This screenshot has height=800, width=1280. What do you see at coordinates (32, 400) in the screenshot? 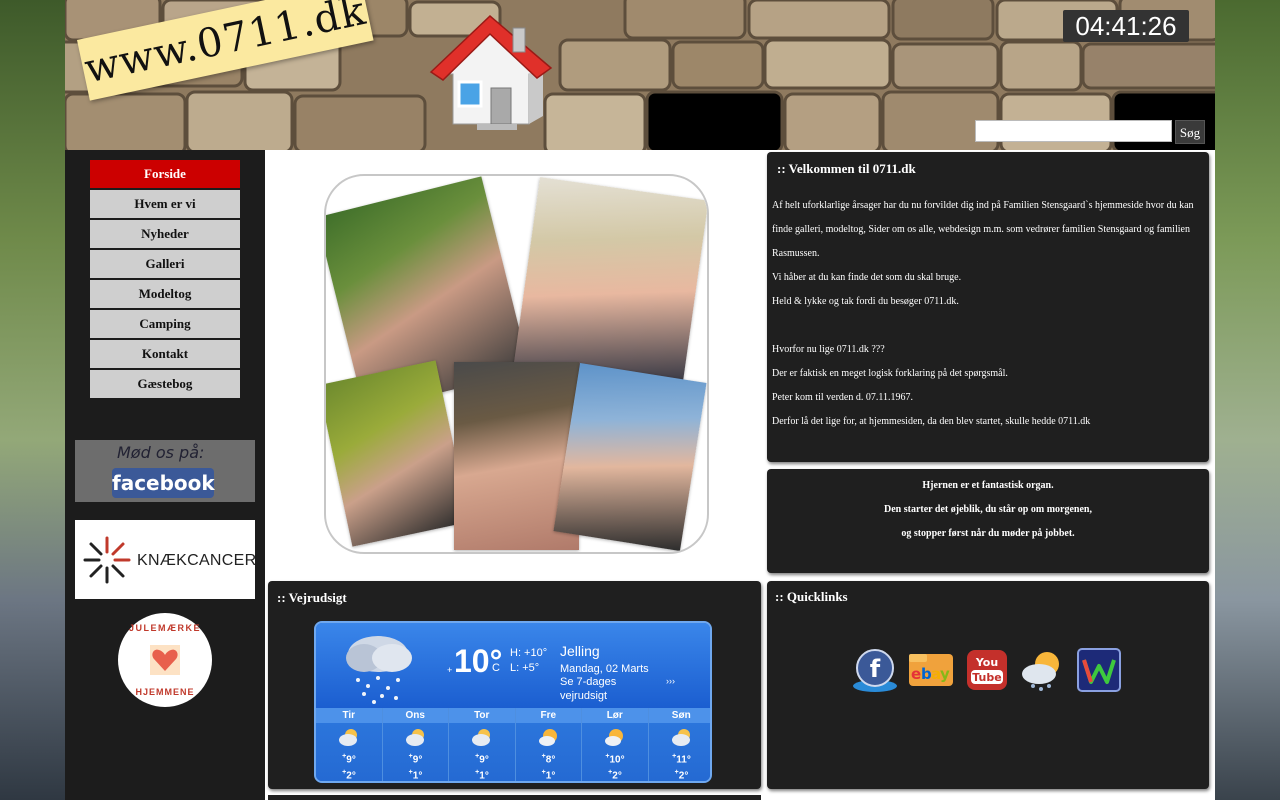
I see `background-left` at bounding box center [32, 400].